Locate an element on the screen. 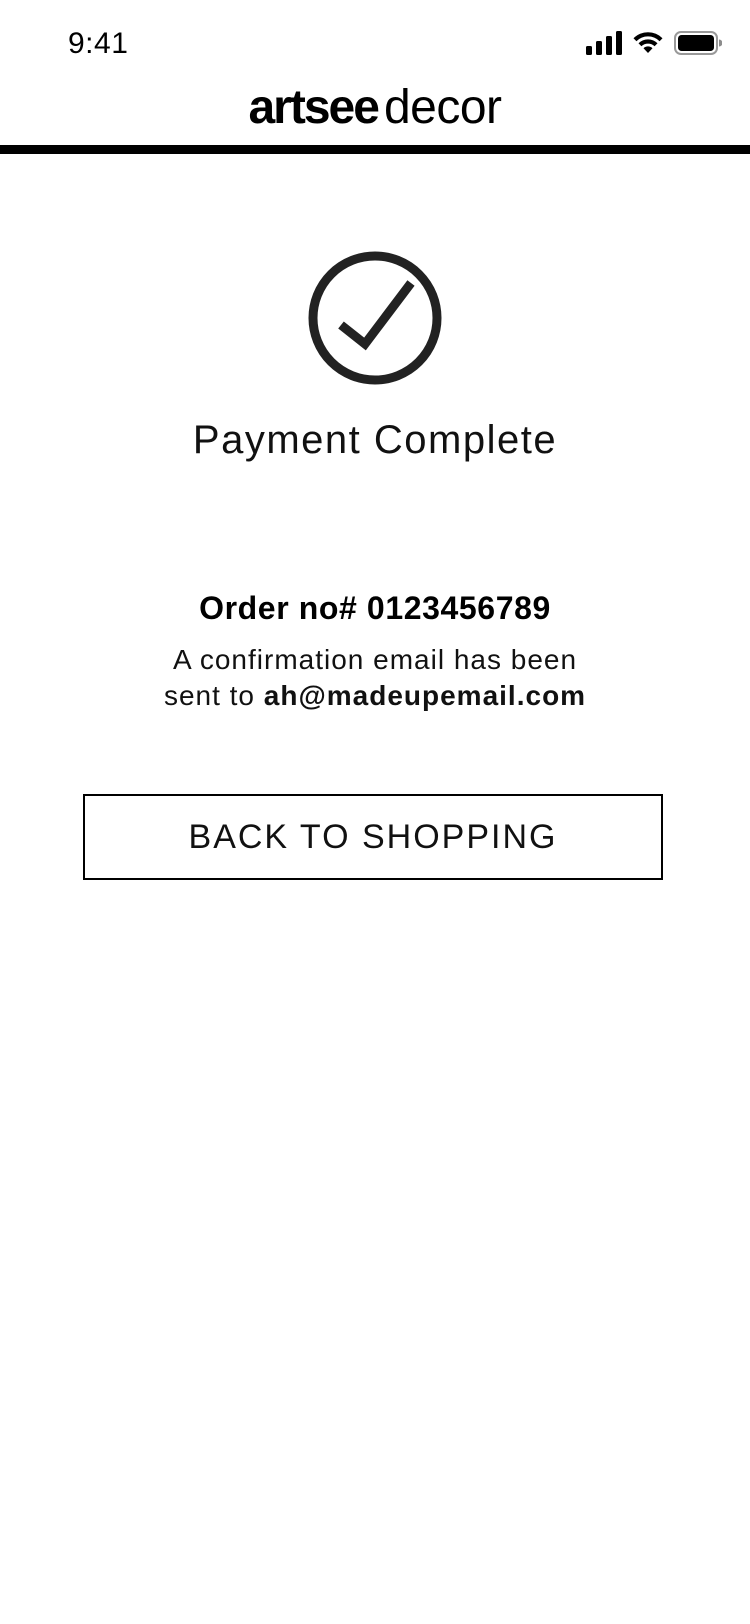 This screenshot has width=750, height=1624. cellular-signal-icon is located at coordinates (604, 45).